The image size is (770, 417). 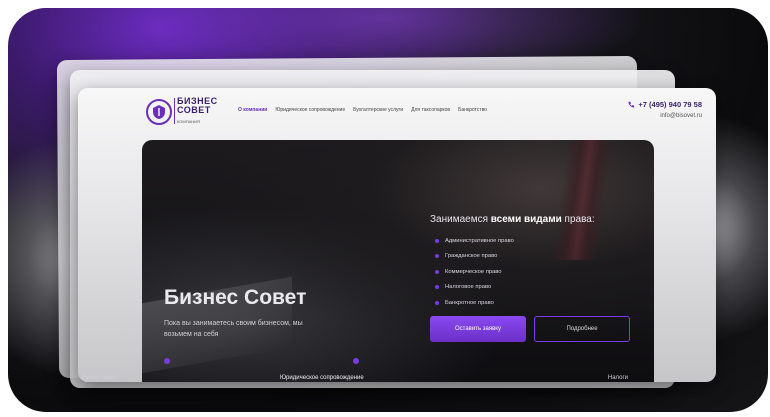 I want to click on email-link: info@bisovet.ru, so click(x=664, y=116).